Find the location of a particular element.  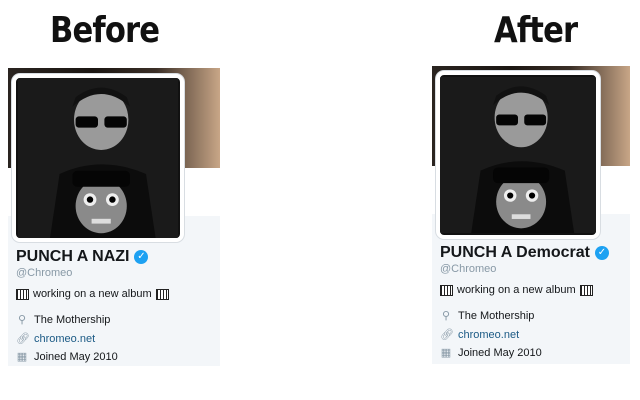

profile-name-row: PUNCH A NAZI ✓ is located at coordinates (82, 257).